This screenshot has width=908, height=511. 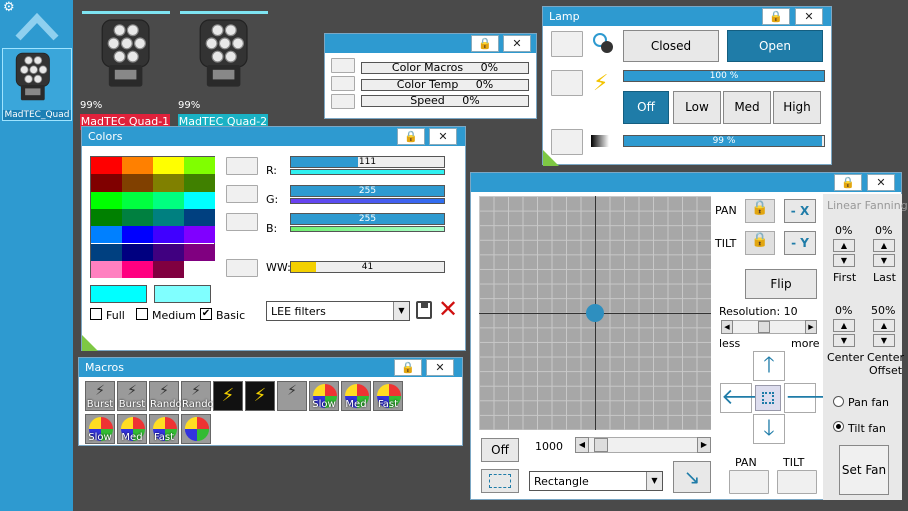 What do you see at coordinates (884, 340) in the screenshot?
I see `offset-down-icon: ▼` at bounding box center [884, 340].